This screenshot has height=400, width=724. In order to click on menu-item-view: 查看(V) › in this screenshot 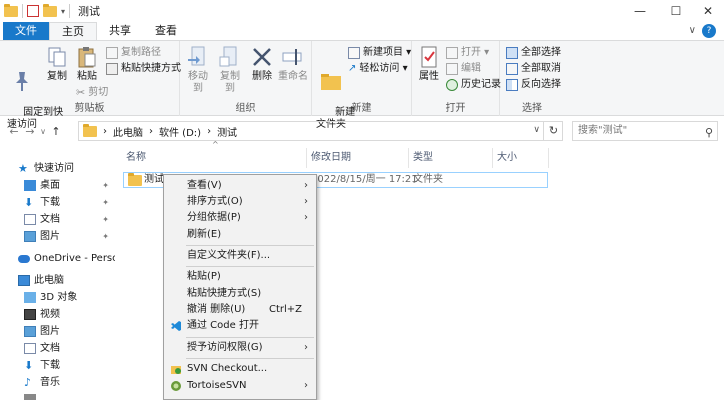, I will do `click(240, 186)`.